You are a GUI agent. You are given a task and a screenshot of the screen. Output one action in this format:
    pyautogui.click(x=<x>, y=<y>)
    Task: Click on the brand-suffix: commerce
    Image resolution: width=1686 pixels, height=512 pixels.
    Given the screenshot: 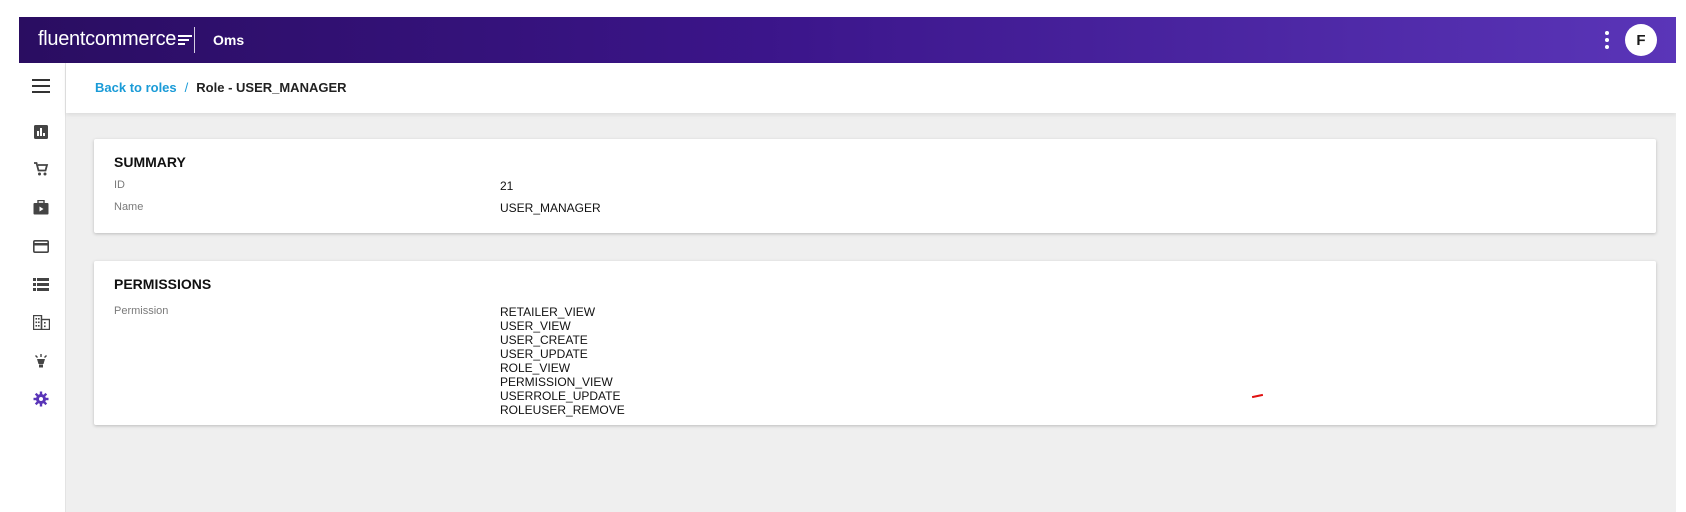 What is the action you would take?
    pyautogui.click(x=131, y=39)
    